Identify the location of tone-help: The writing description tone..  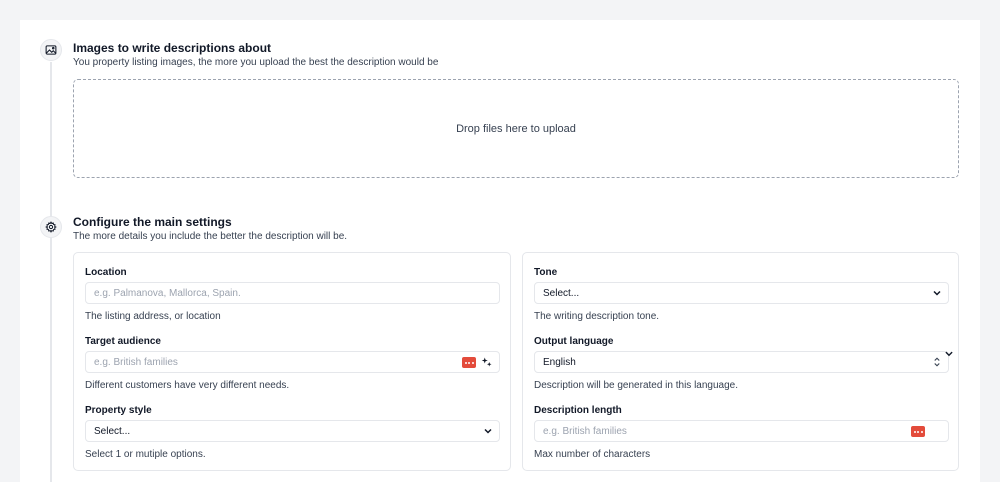
(597, 316).